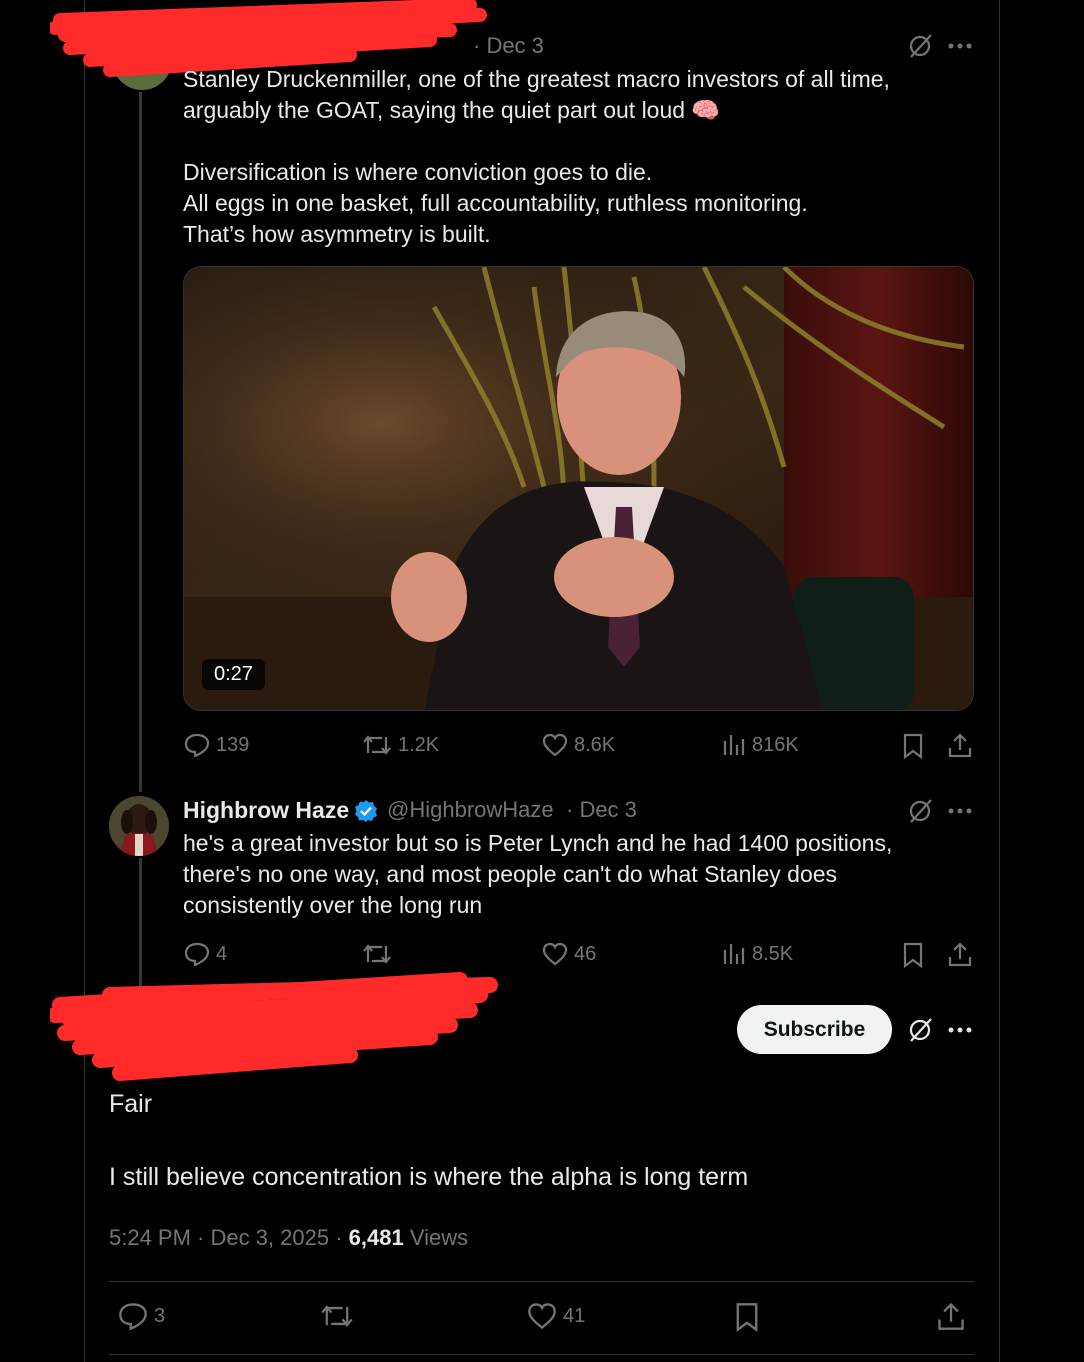 Image resolution: width=1084 pixels, height=1362 pixels. I want to click on like-button: 46, so click(569, 954).